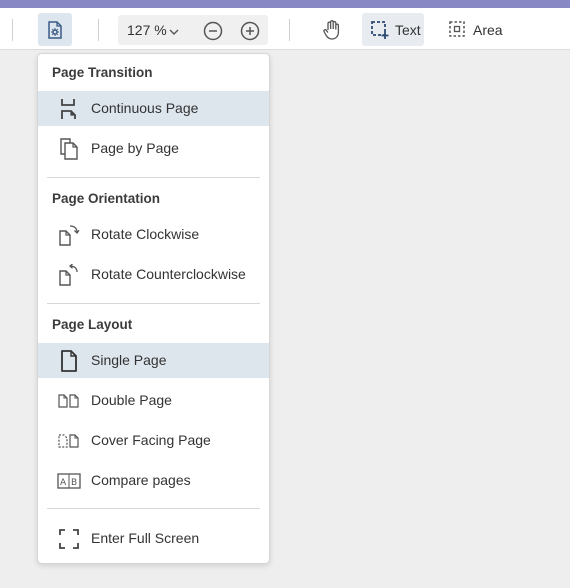  What do you see at coordinates (145, 538) in the screenshot?
I see `menu-item-label: Enter Full Screen` at bounding box center [145, 538].